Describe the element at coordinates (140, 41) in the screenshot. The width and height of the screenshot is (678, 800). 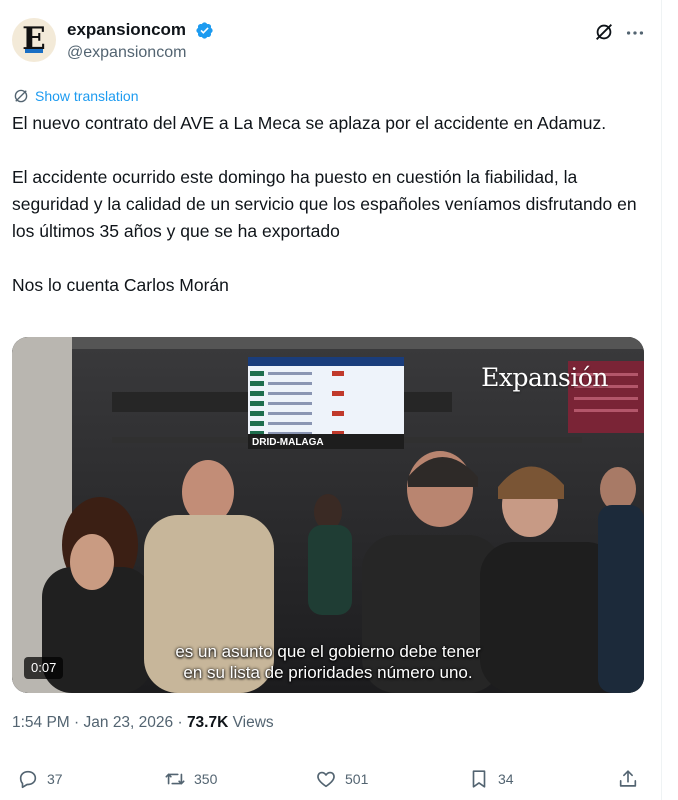
I see `author-block: expansioncom @expansioncom` at that location.